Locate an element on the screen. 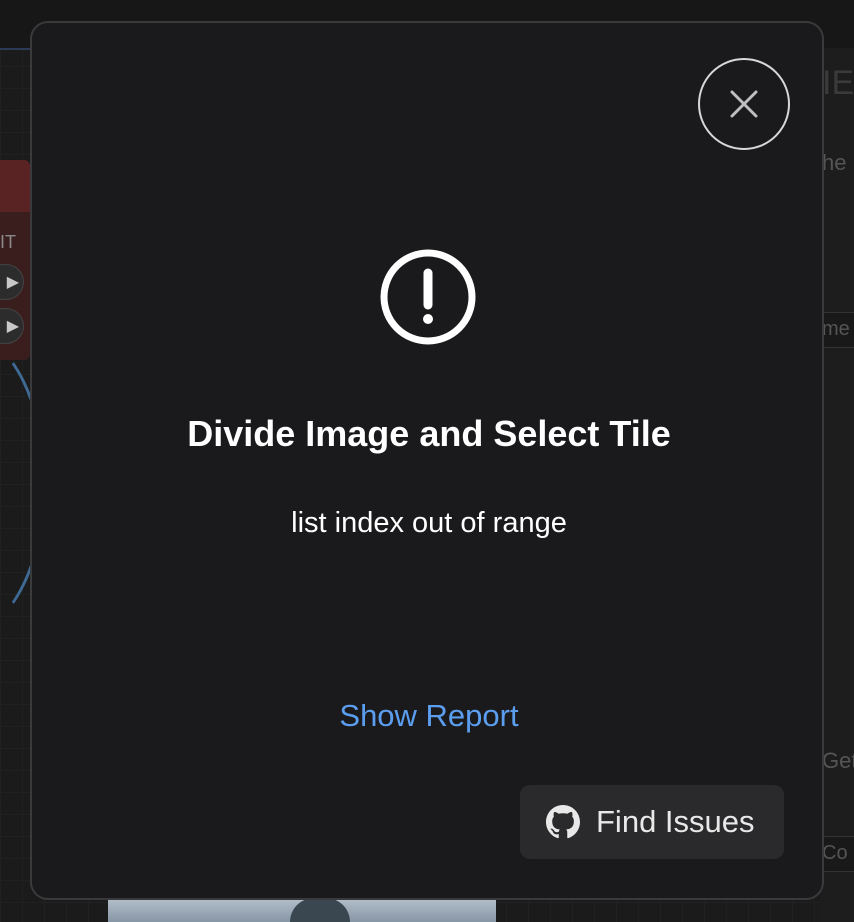  close-icon is located at coordinates (744, 104).